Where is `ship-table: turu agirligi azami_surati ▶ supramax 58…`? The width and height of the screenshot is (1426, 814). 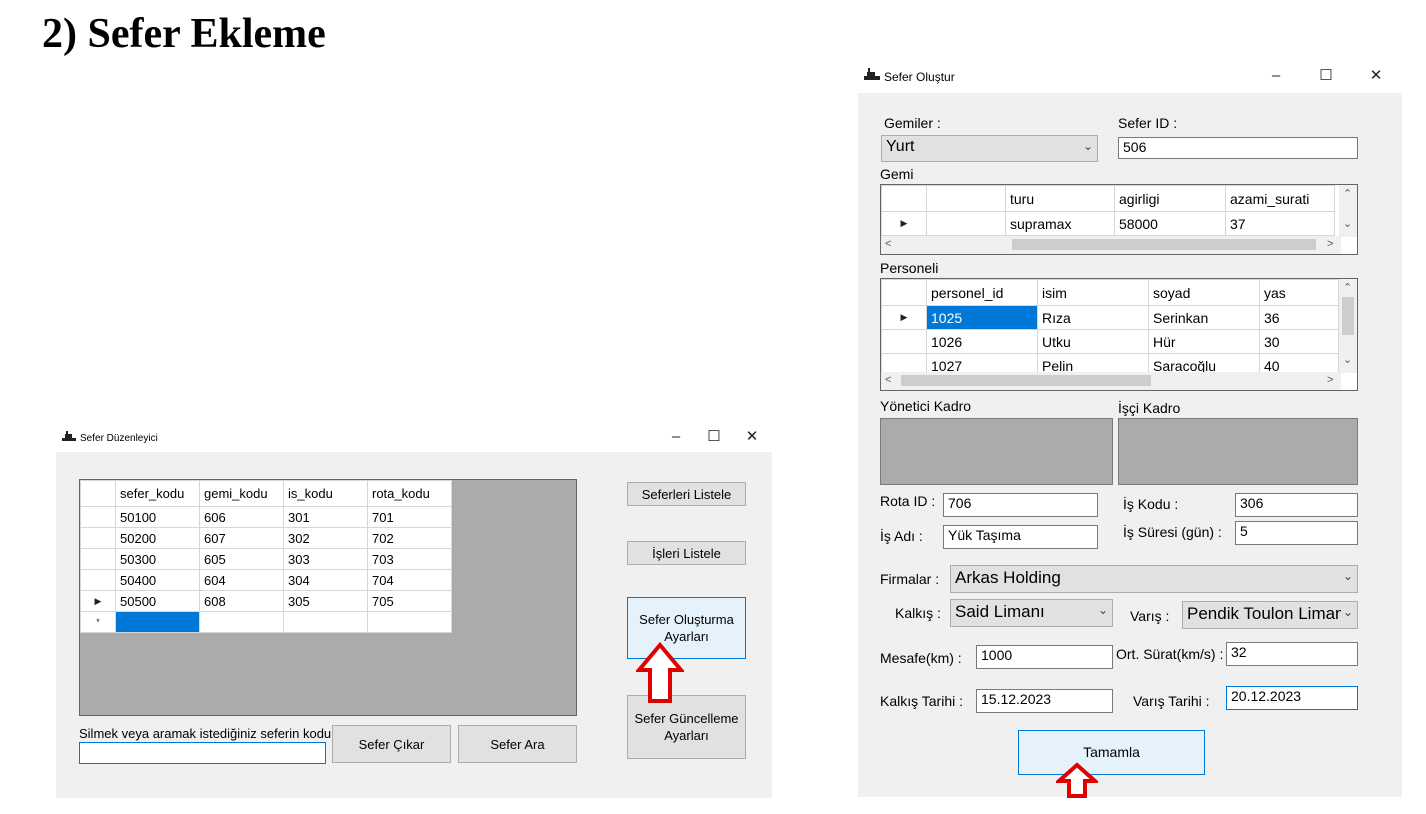 ship-table: turu agirligi azami_surati ▶ supramax 58… is located at coordinates (1108, 210).